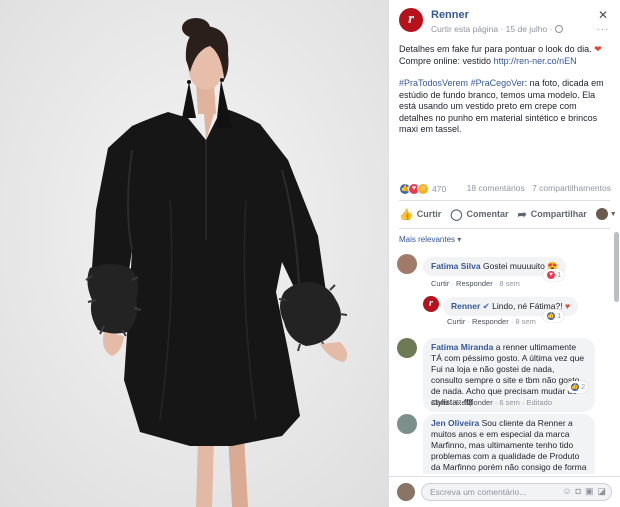 Image resolution: width=620 pixels, height=507 pixels. I want to click on camera-icon: ◘, so click(578, 491).